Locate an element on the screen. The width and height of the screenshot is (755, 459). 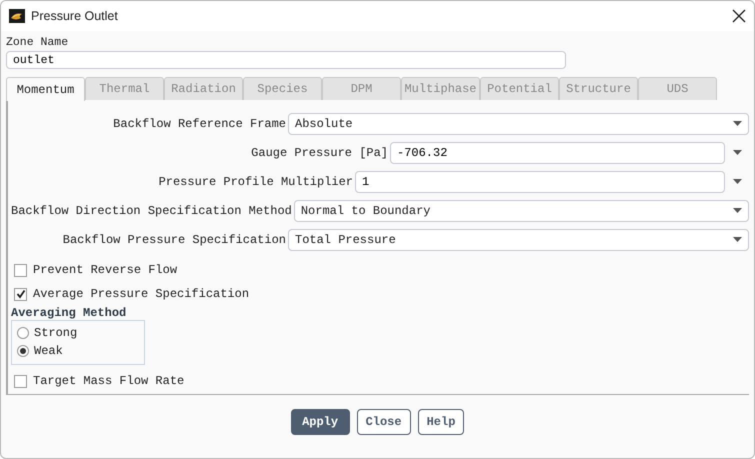
radio-label: Weak is located at coordinates (48, 351).